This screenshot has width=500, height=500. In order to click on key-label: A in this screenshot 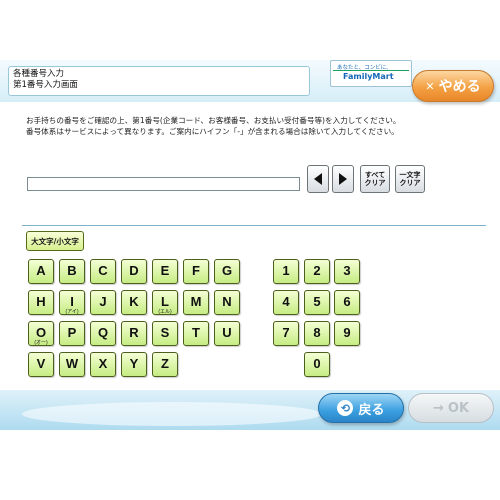, I will do `click(41, 270)`.